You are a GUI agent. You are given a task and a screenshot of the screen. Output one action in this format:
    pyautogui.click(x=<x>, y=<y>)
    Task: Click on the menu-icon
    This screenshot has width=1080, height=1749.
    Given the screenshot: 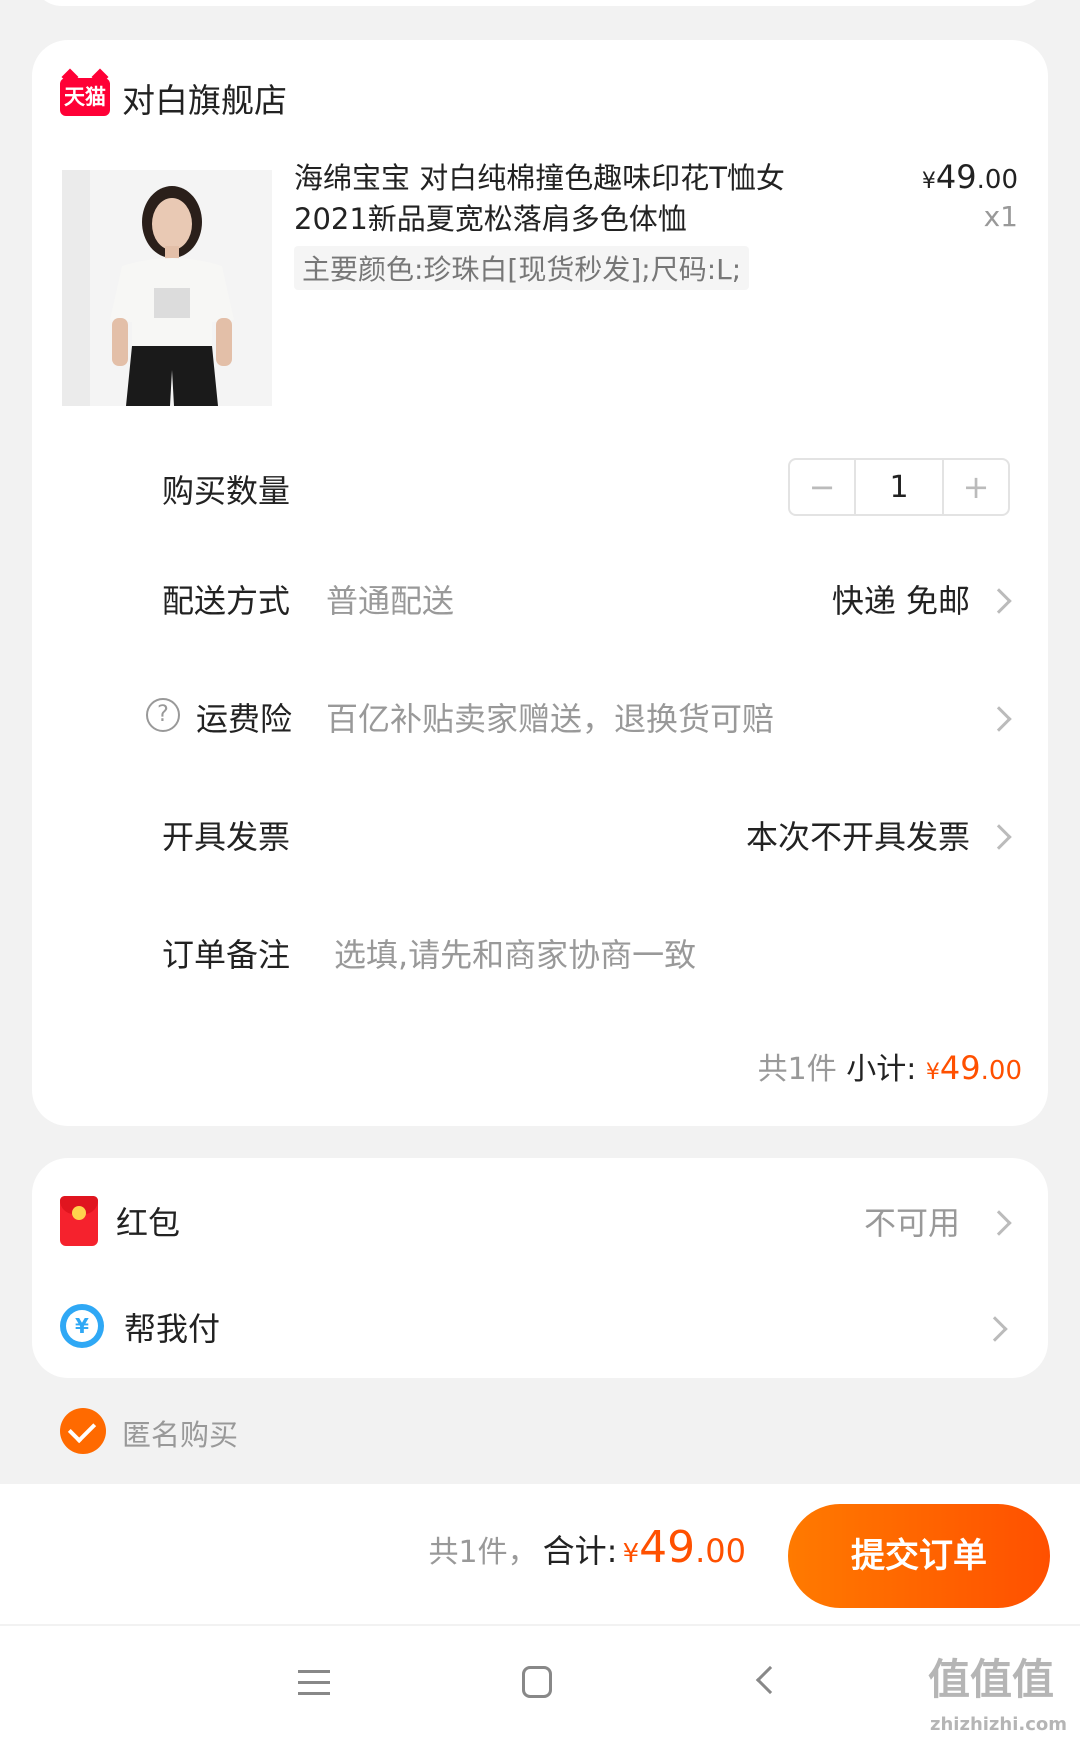 What is the action you would take?
    pyautogui.click(x=314, y=1683)
    